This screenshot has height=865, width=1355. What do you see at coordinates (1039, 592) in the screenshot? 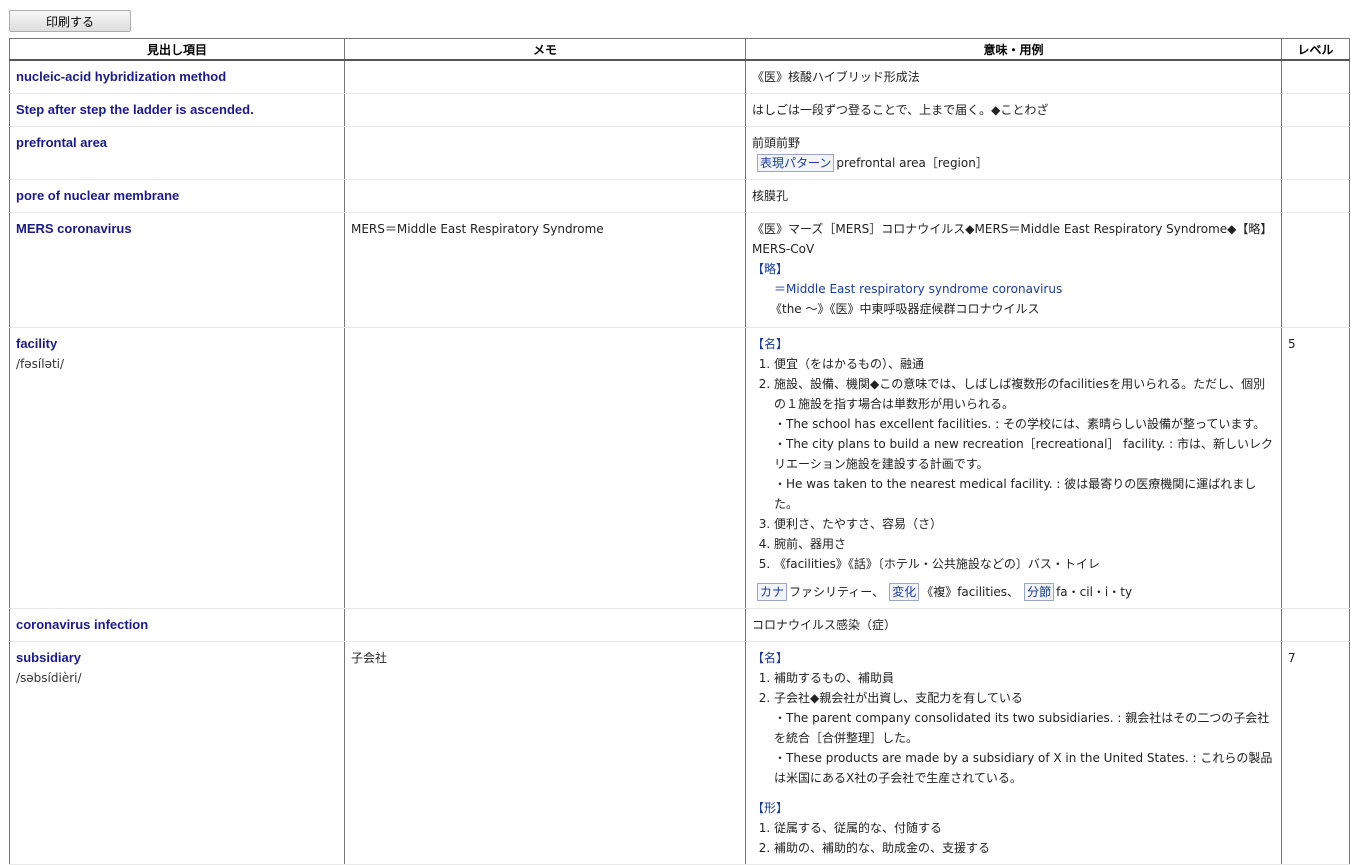
I see `syllable-tag: 分節` at bounding box center [1039, 592].